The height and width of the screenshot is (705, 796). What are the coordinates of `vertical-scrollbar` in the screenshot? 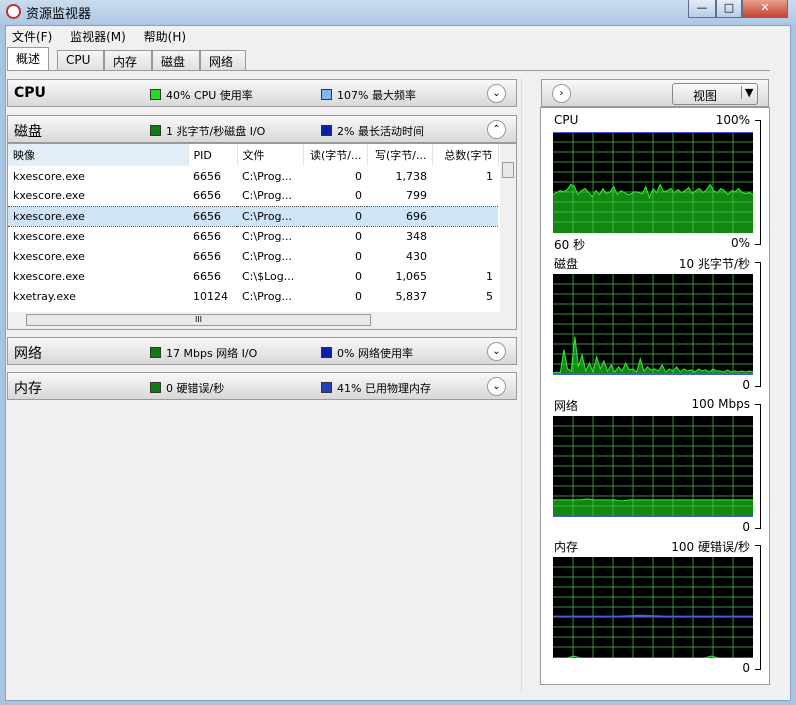 It's located at (508, 228).